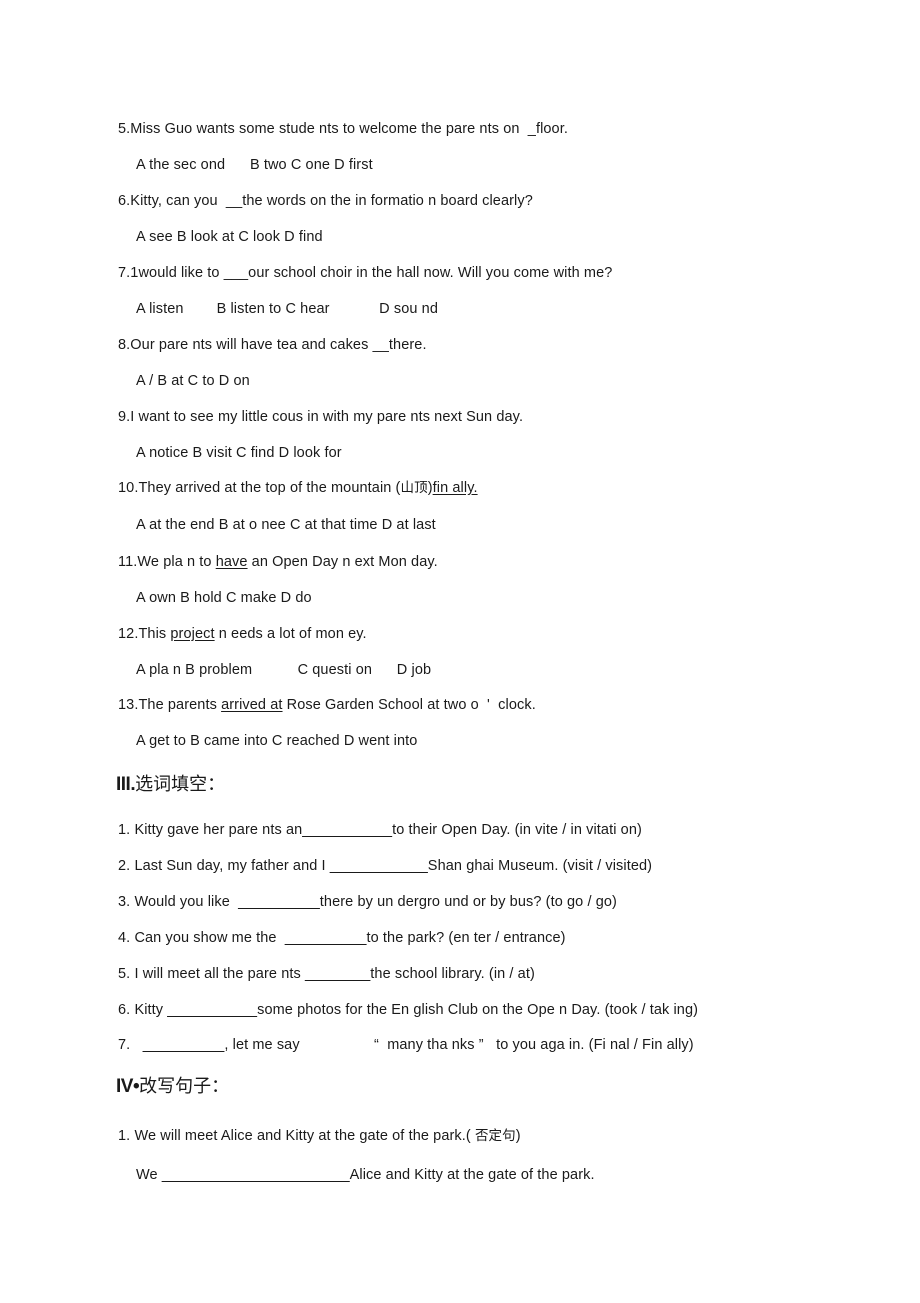 Image resolution: width=920 pixels, height=1303 pixels. Describe the element at coordinates (219, 974) in the screenshot. I see `fill-item-5-pre: I will meet all the pare nts` at that location.